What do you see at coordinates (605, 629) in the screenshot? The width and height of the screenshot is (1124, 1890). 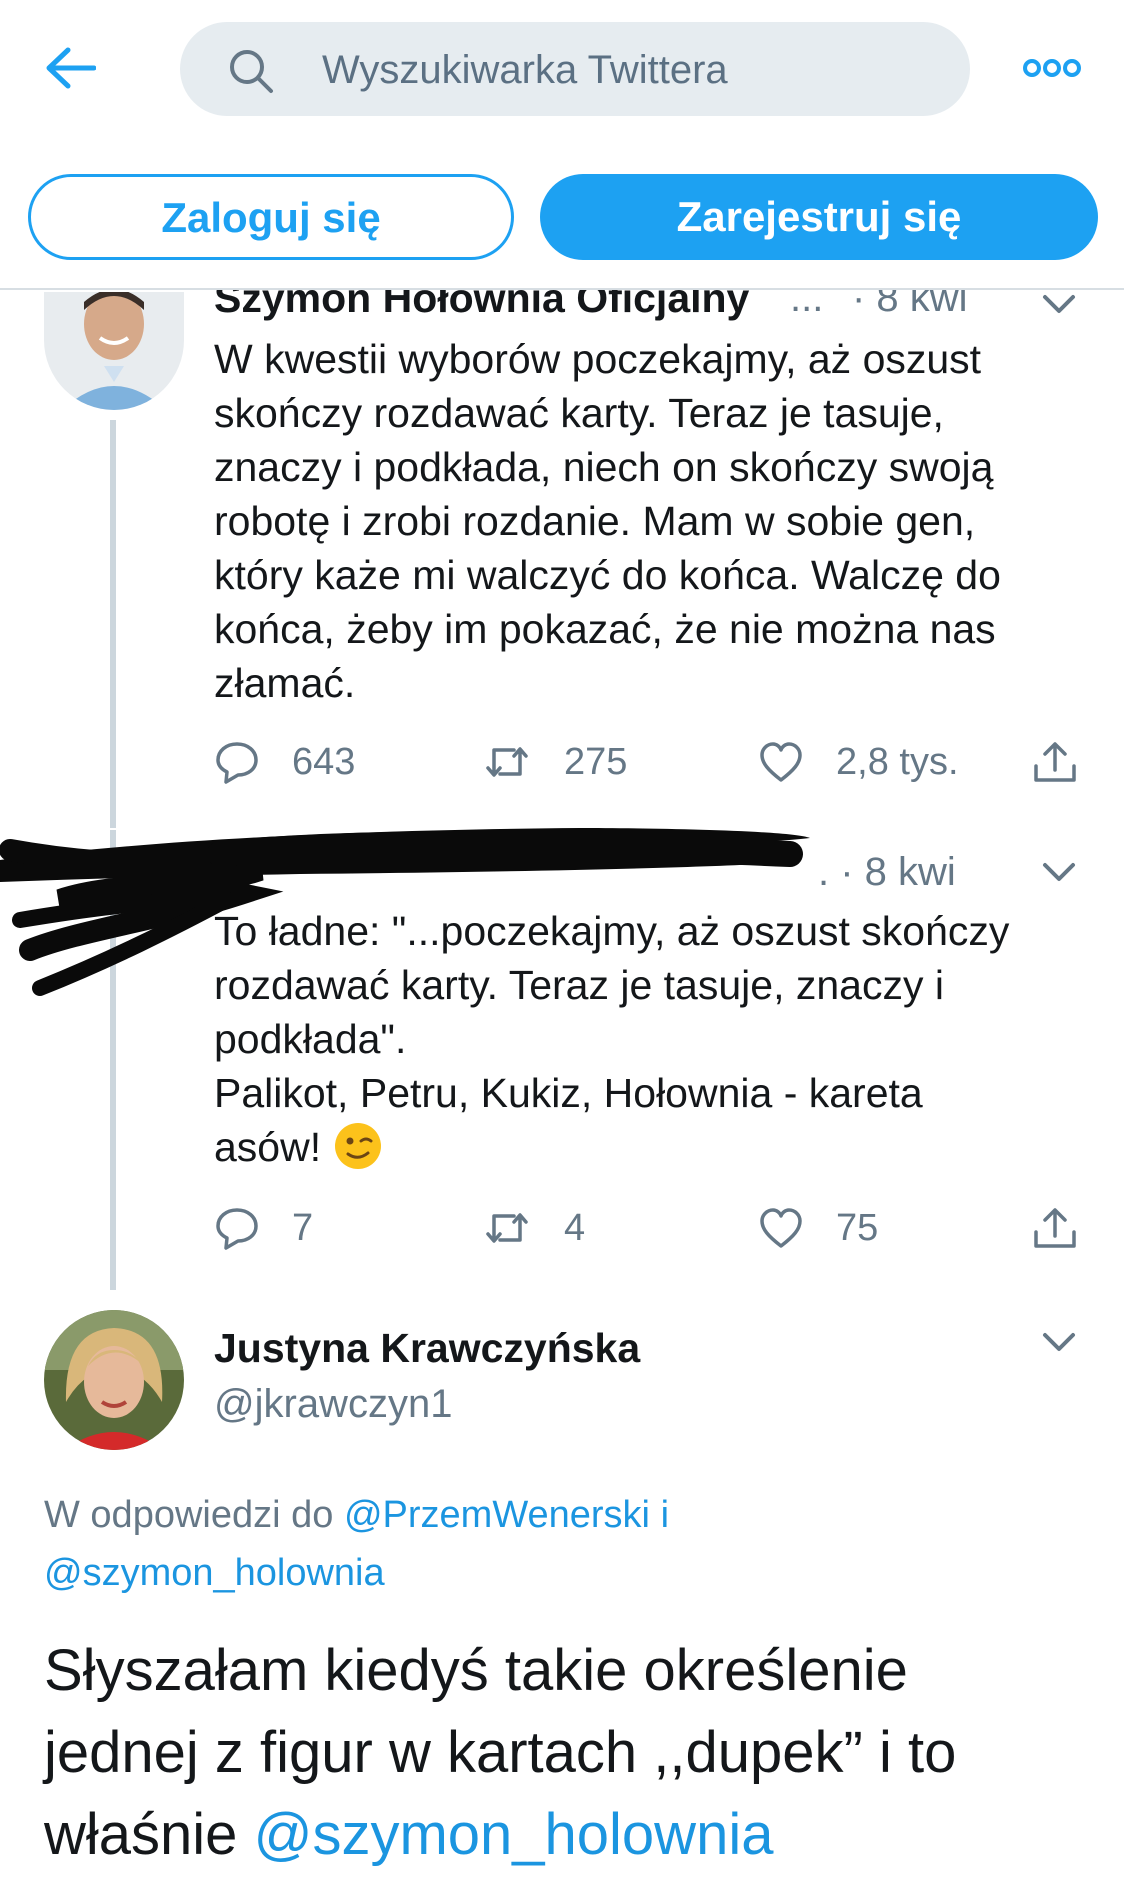 I see `tweet-text-line: końca, żeby im pokazać, że nie można nas` at bounding box center [605, 629].